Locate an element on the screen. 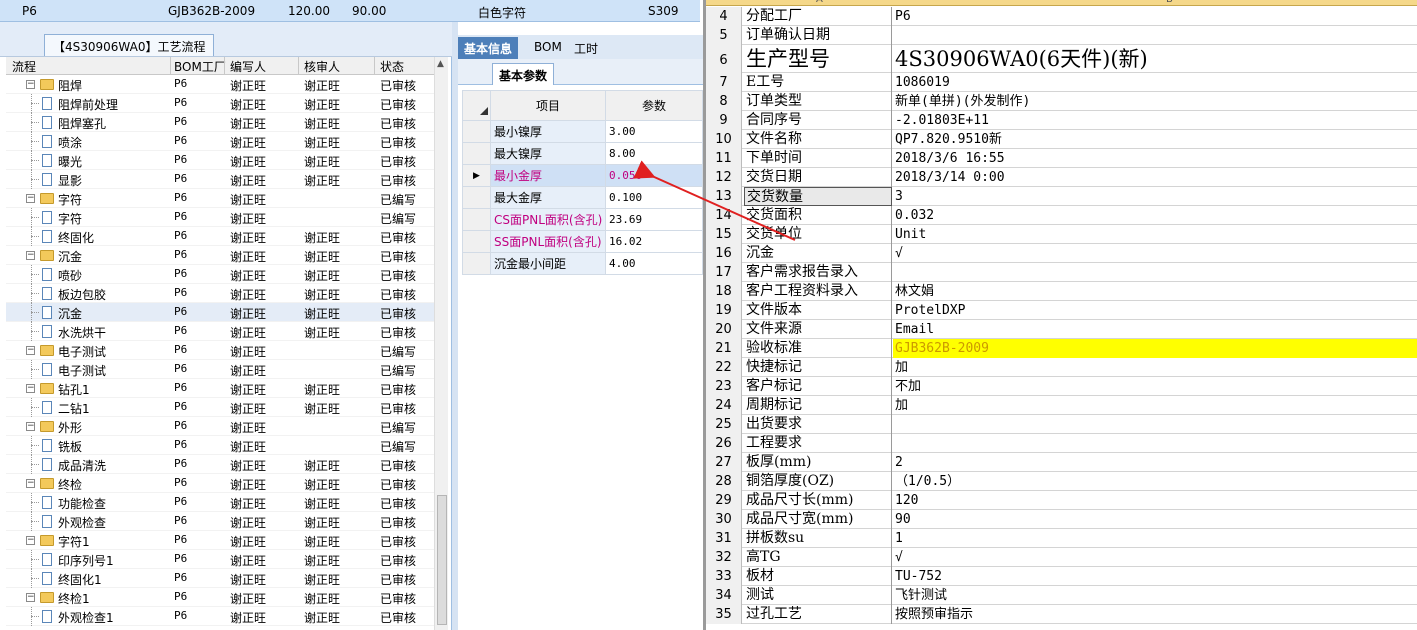 The height and width of the screenshot is (630, 1417). cell-a: 成品尺寸长(mm) is located at coordinates (818, 500).